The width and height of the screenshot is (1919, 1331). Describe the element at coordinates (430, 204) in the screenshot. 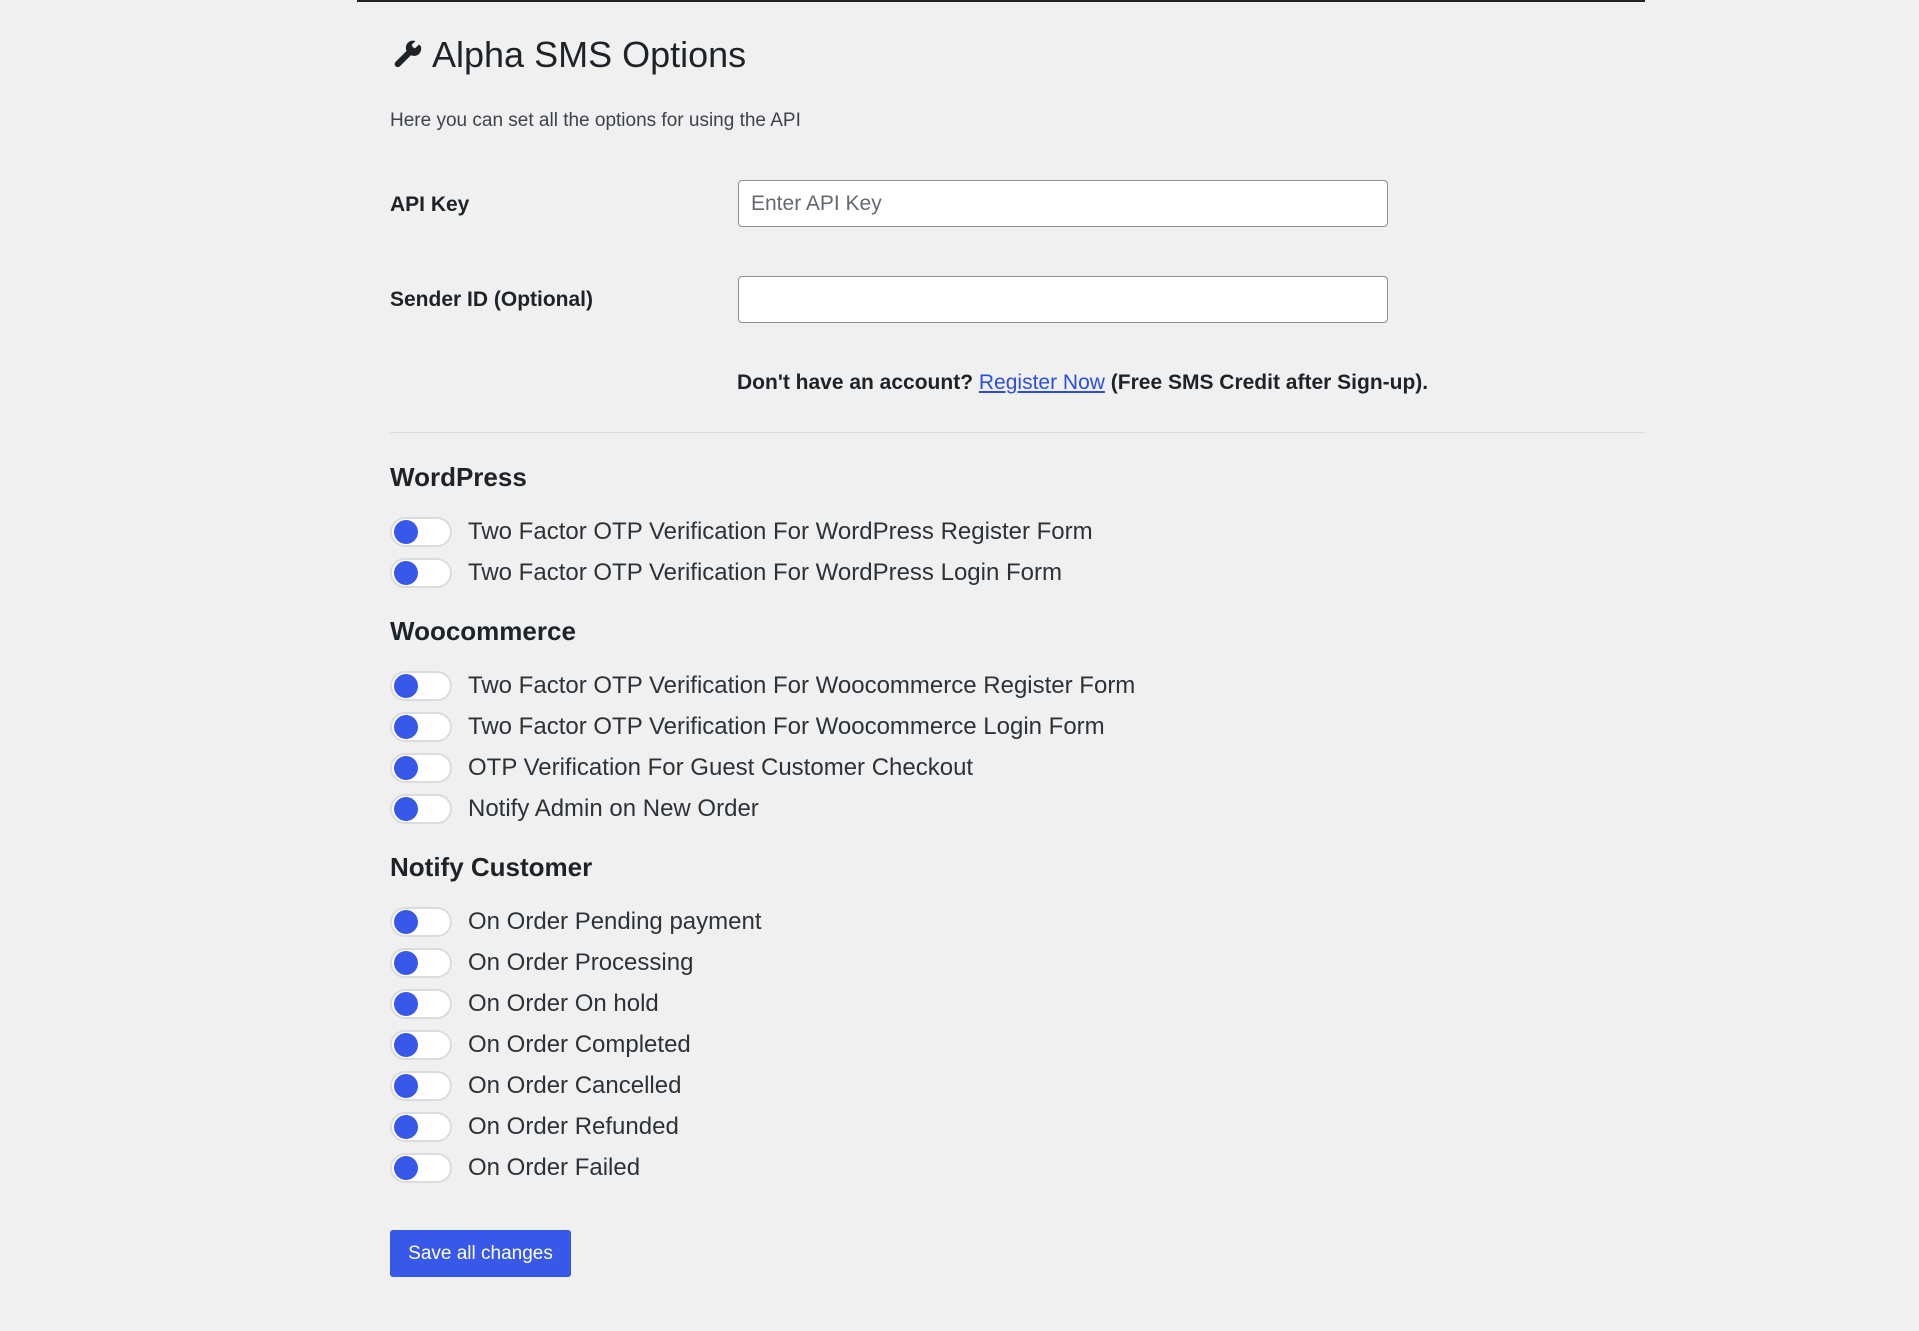

I see `api-key-label: API Key` at that location.